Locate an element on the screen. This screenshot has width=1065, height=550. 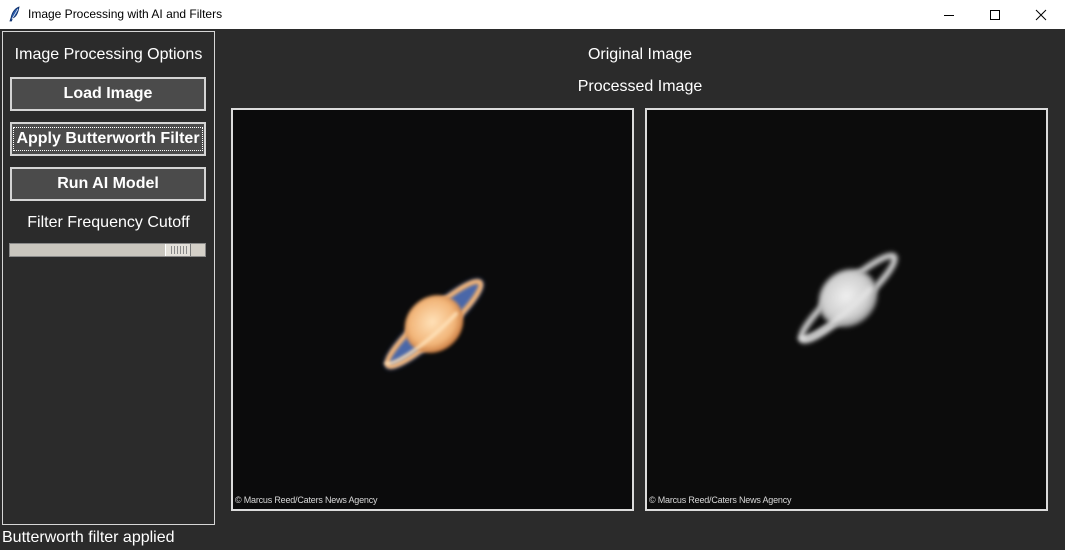
minimize-button is located at coordinates (949, 14).